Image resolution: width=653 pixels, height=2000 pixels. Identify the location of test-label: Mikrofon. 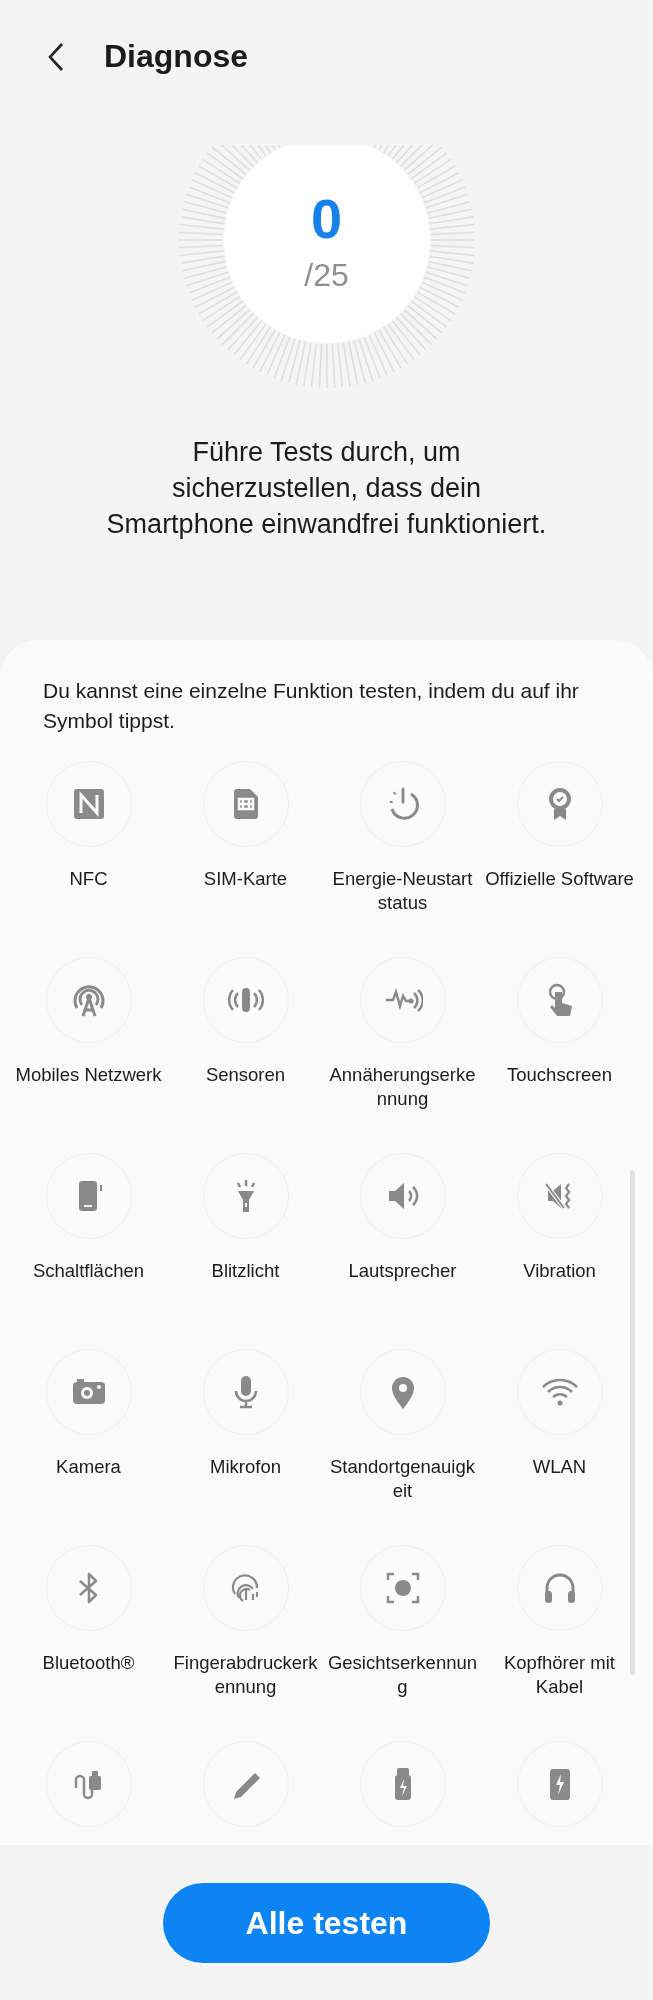
(245, 1467).